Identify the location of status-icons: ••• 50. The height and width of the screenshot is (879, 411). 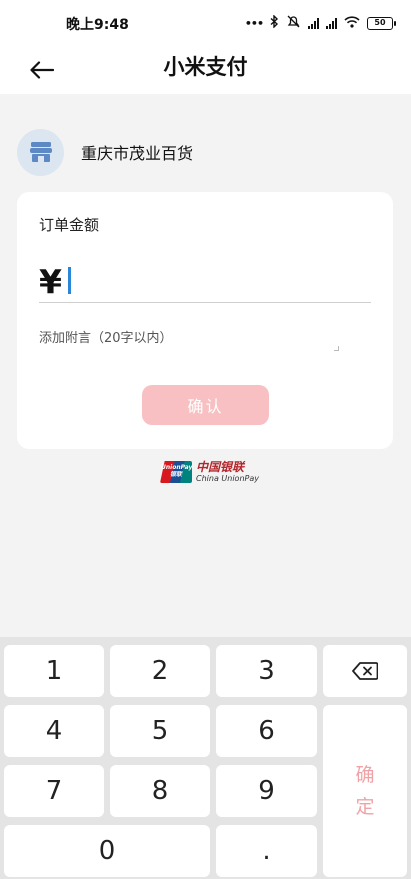
(320, 23).